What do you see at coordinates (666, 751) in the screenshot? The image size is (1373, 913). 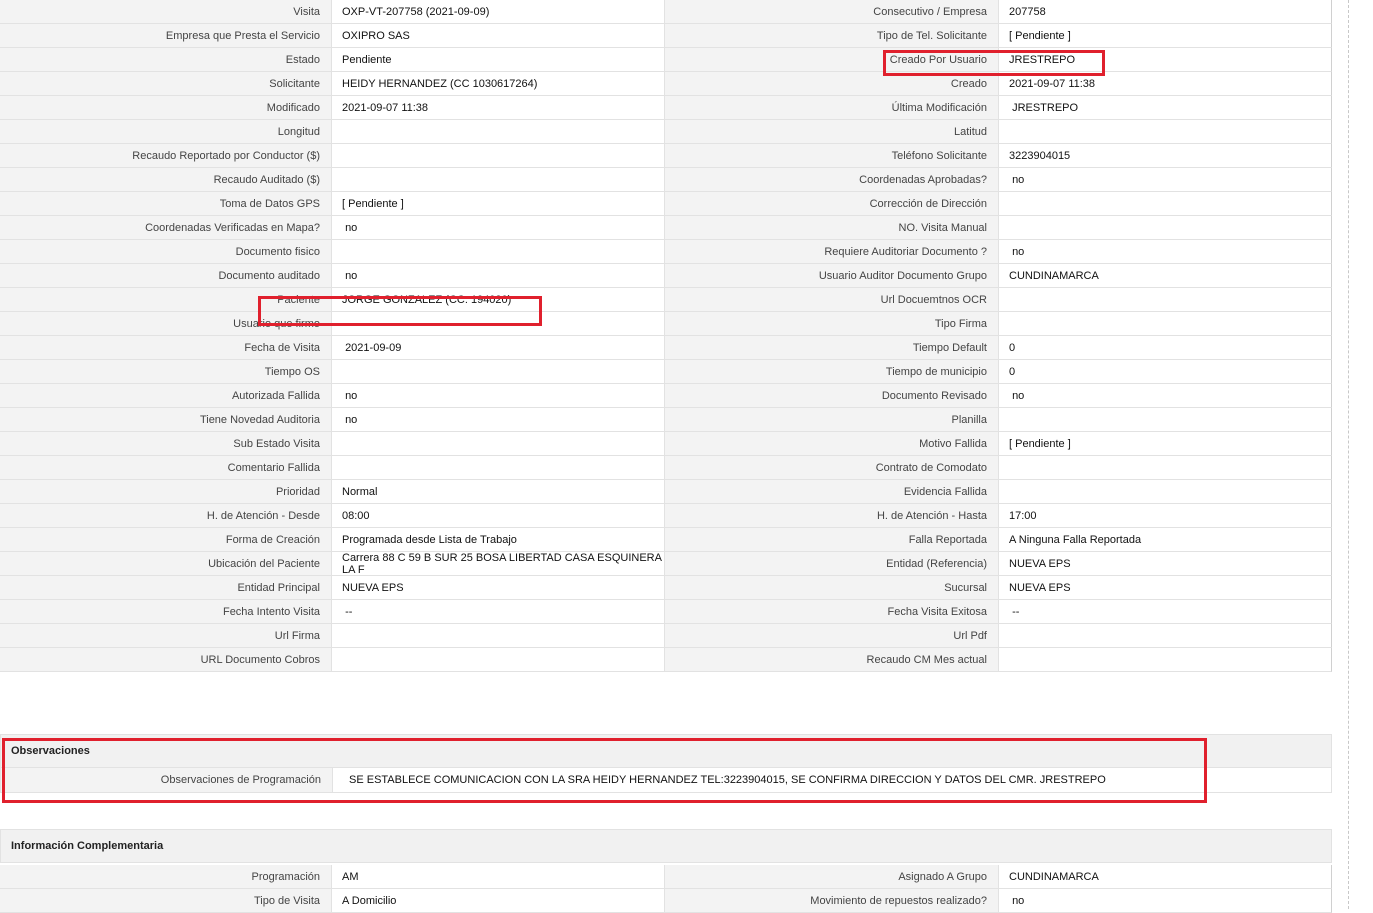 I see `observaciones-section-title: Observaciones` at bounding box center [666, 751].